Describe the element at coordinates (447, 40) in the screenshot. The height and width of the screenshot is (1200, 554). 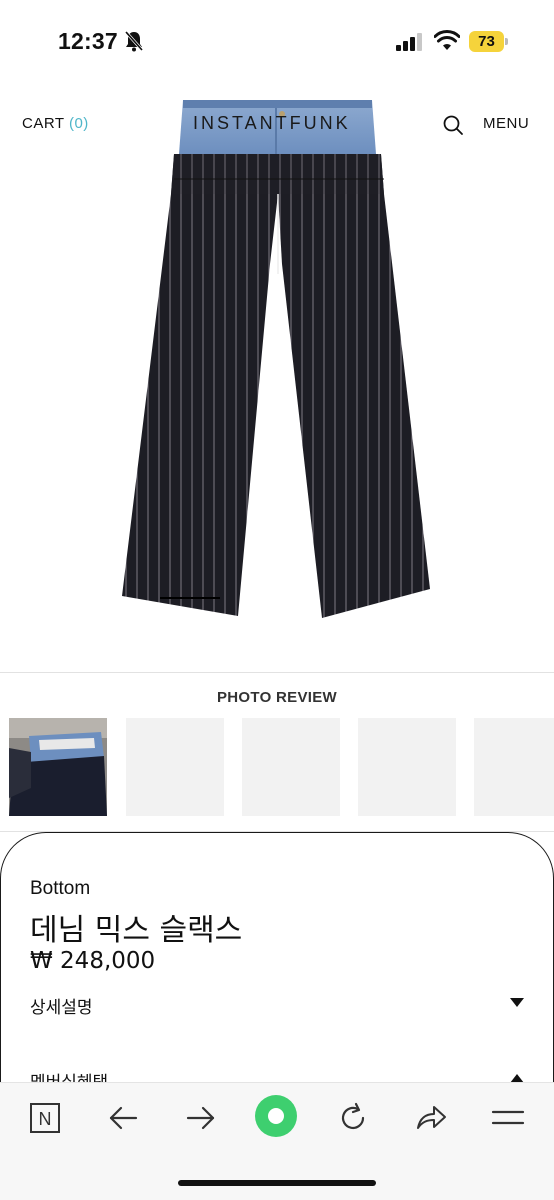
I see `wifi-icon` at that location.